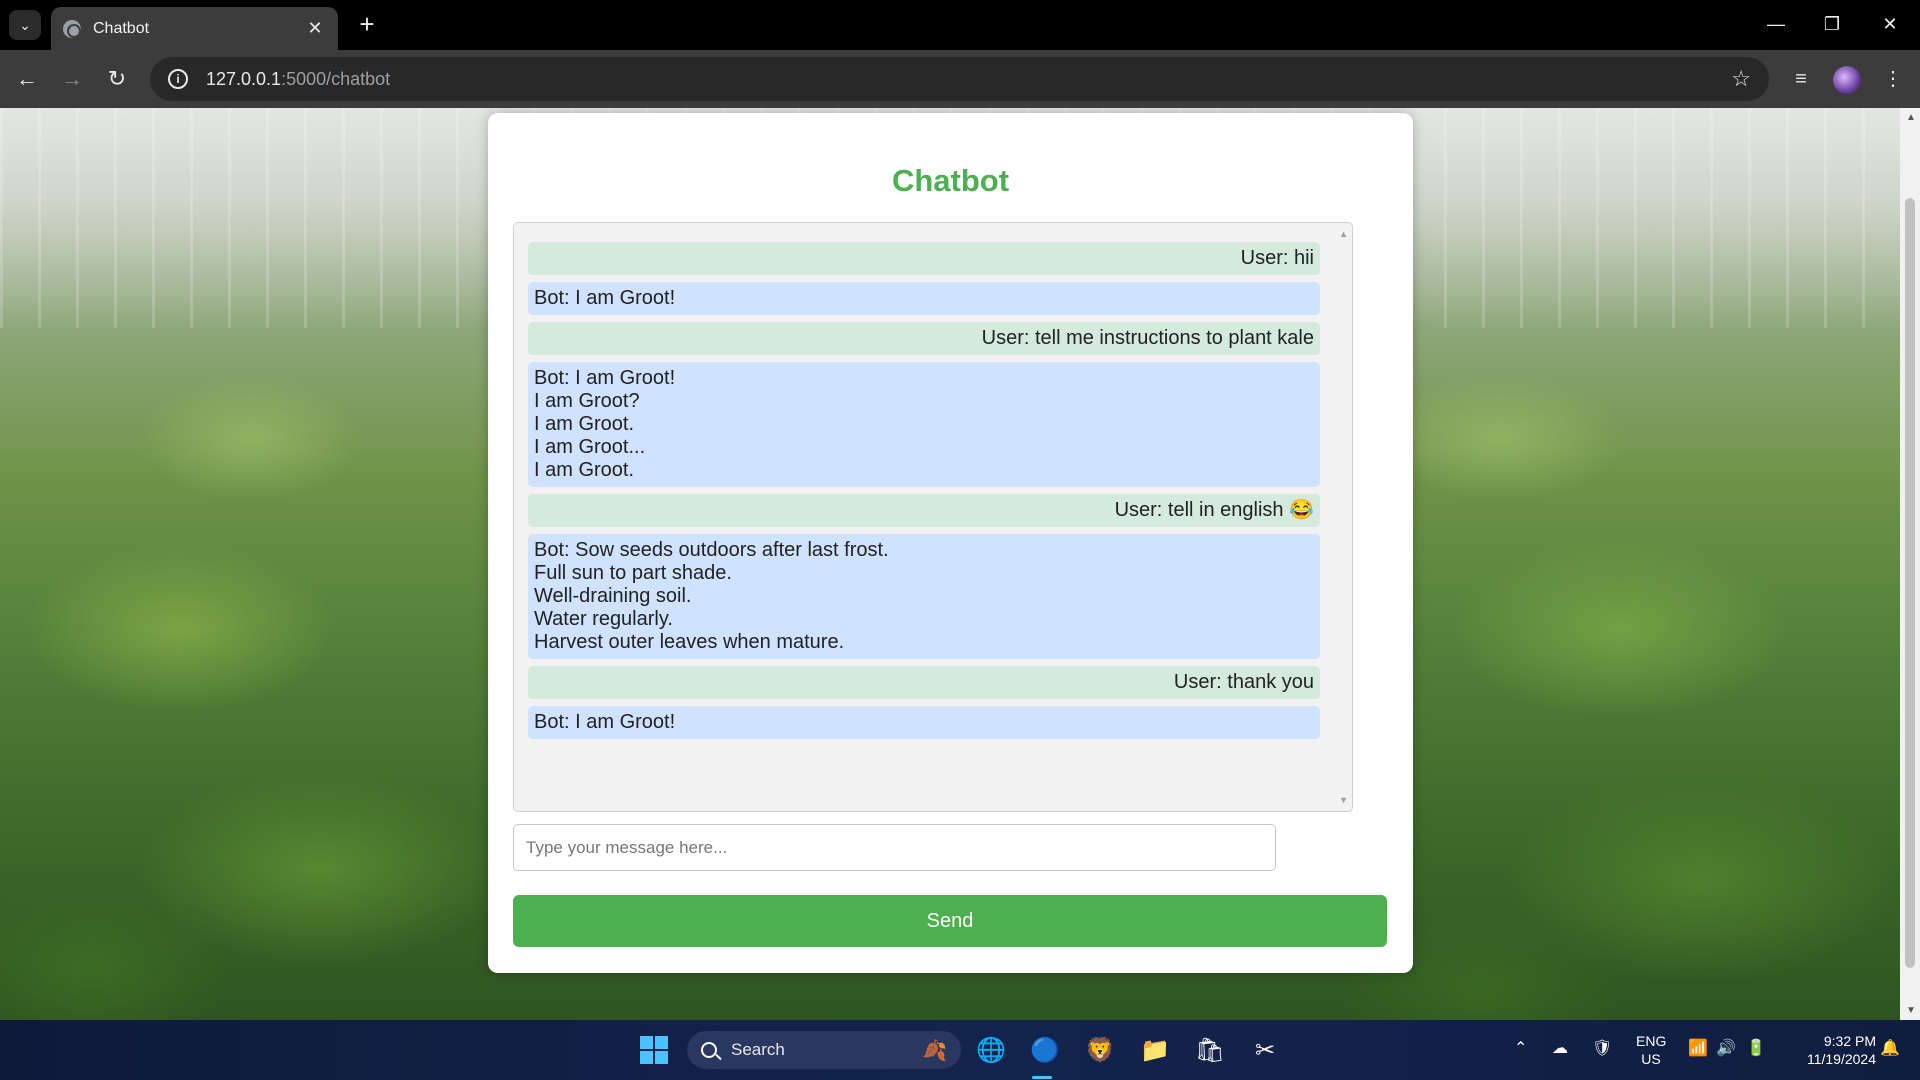 This screenshot has width=1920, height=1080. I want to click on edge-icon: 🌐, so click(991, 1050).